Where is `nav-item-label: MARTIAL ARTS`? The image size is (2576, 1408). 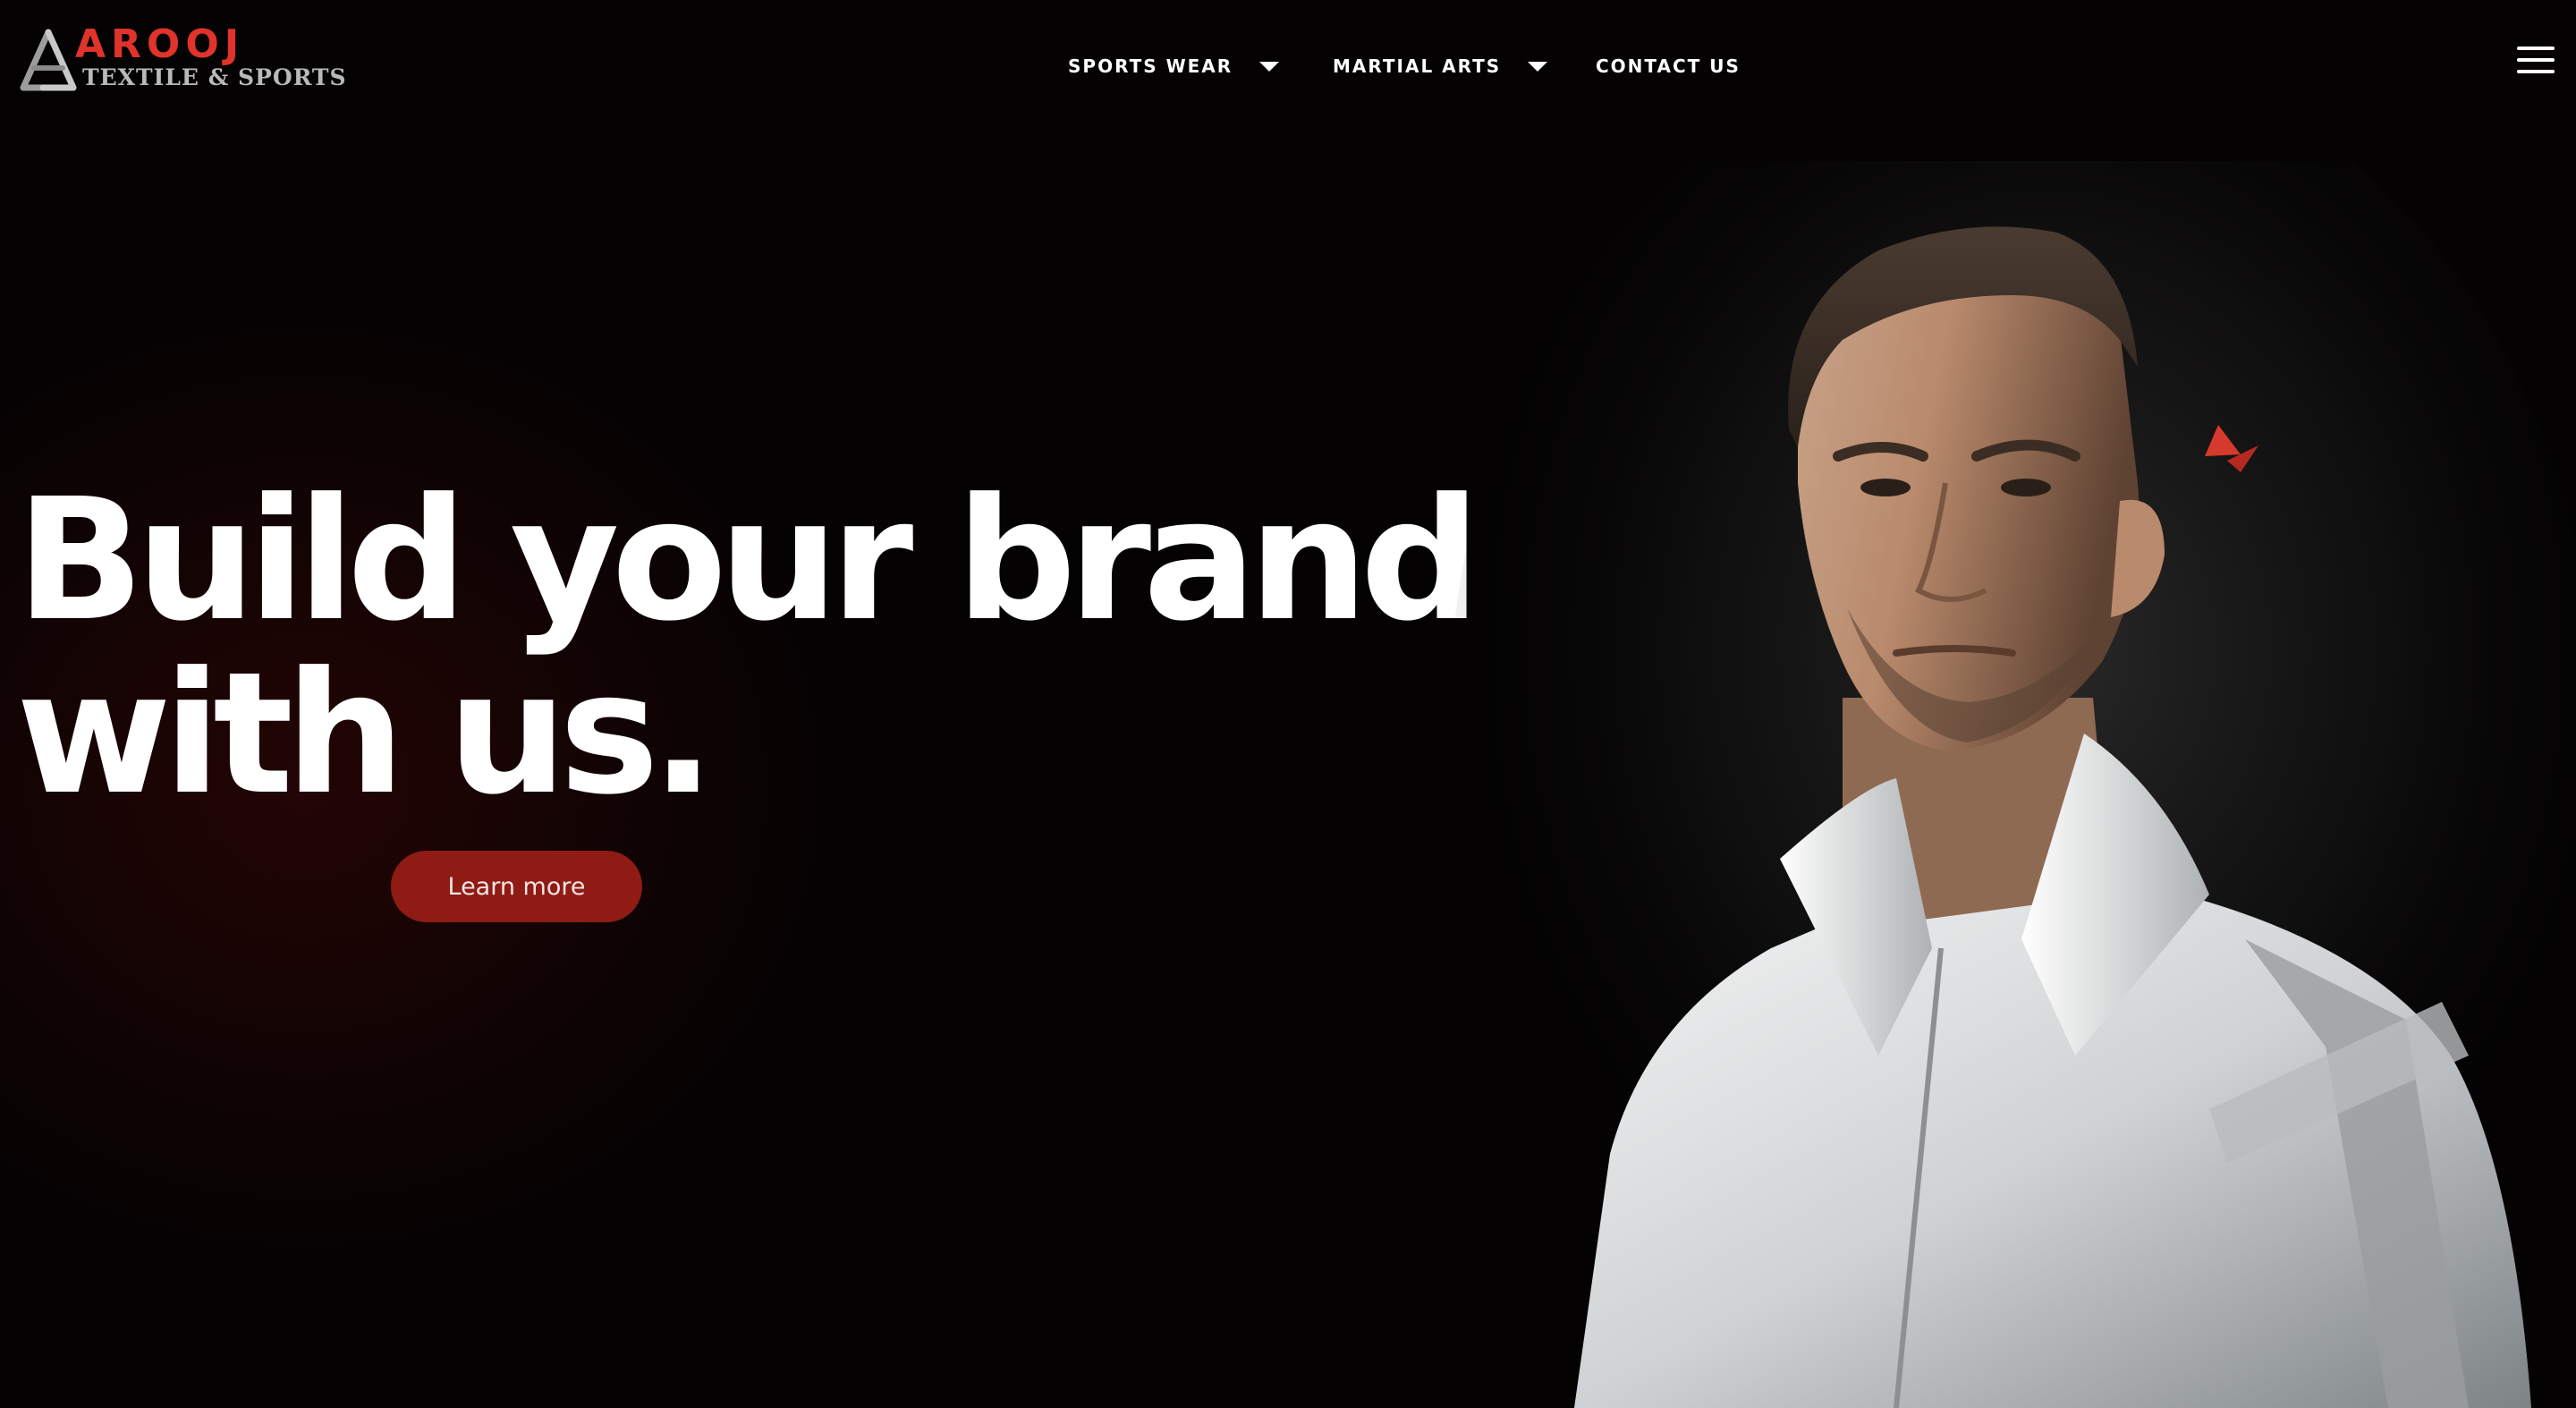 nav-item-label: MARTIAL ARTS is located at coordinates (1417, 66).